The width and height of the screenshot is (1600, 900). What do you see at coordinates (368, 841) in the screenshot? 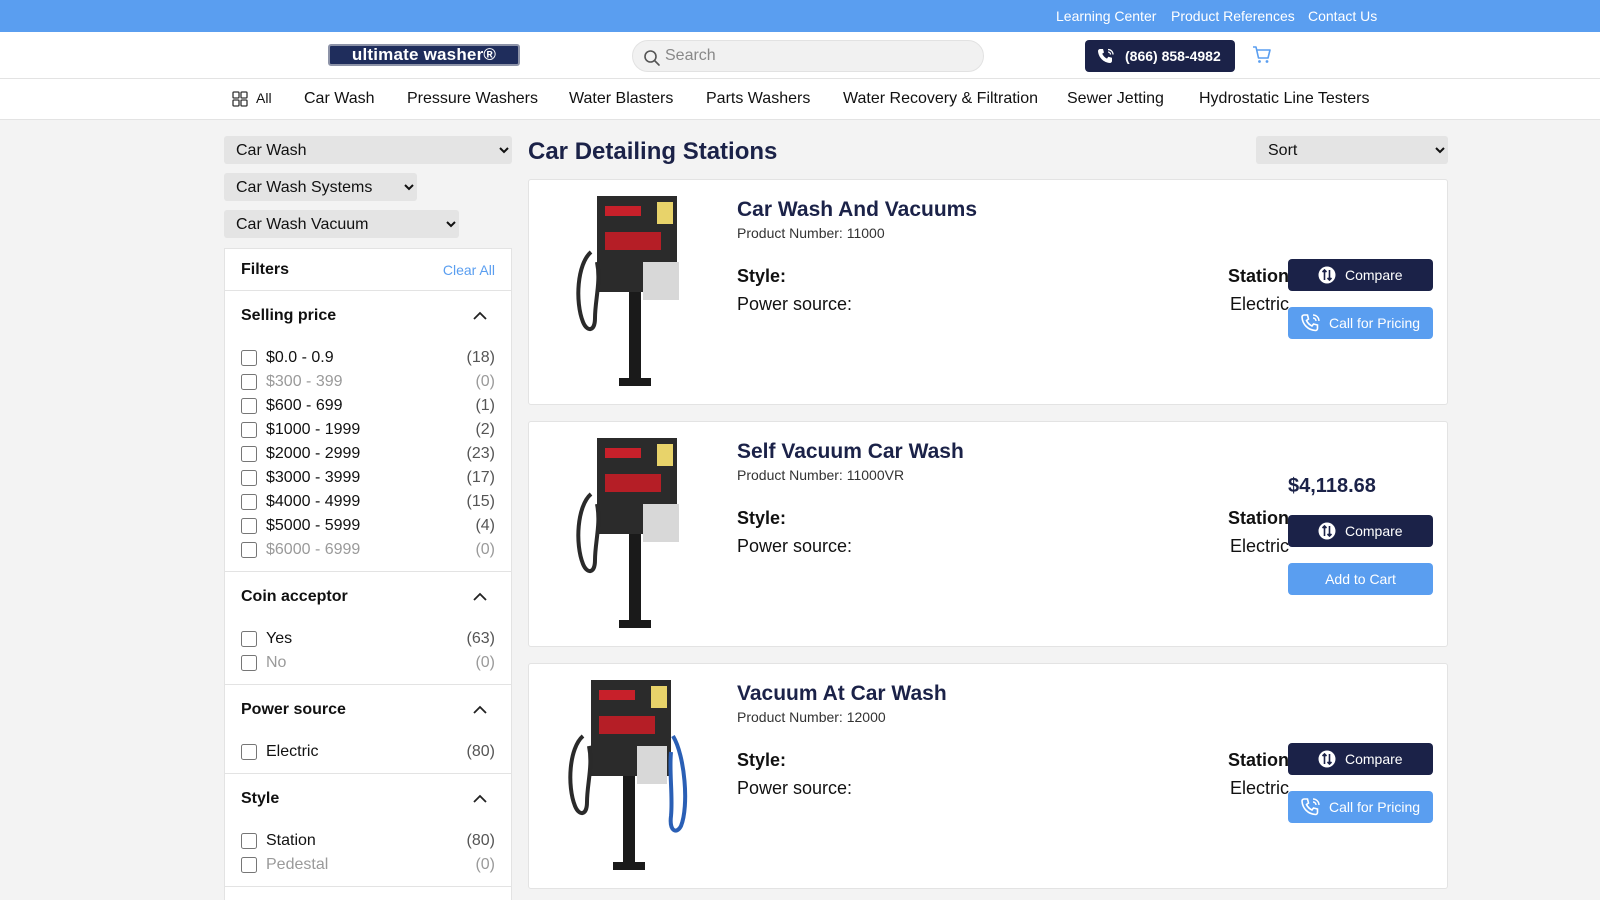
I see `filter-option: Station (80)` at bounding box center [368, 841].